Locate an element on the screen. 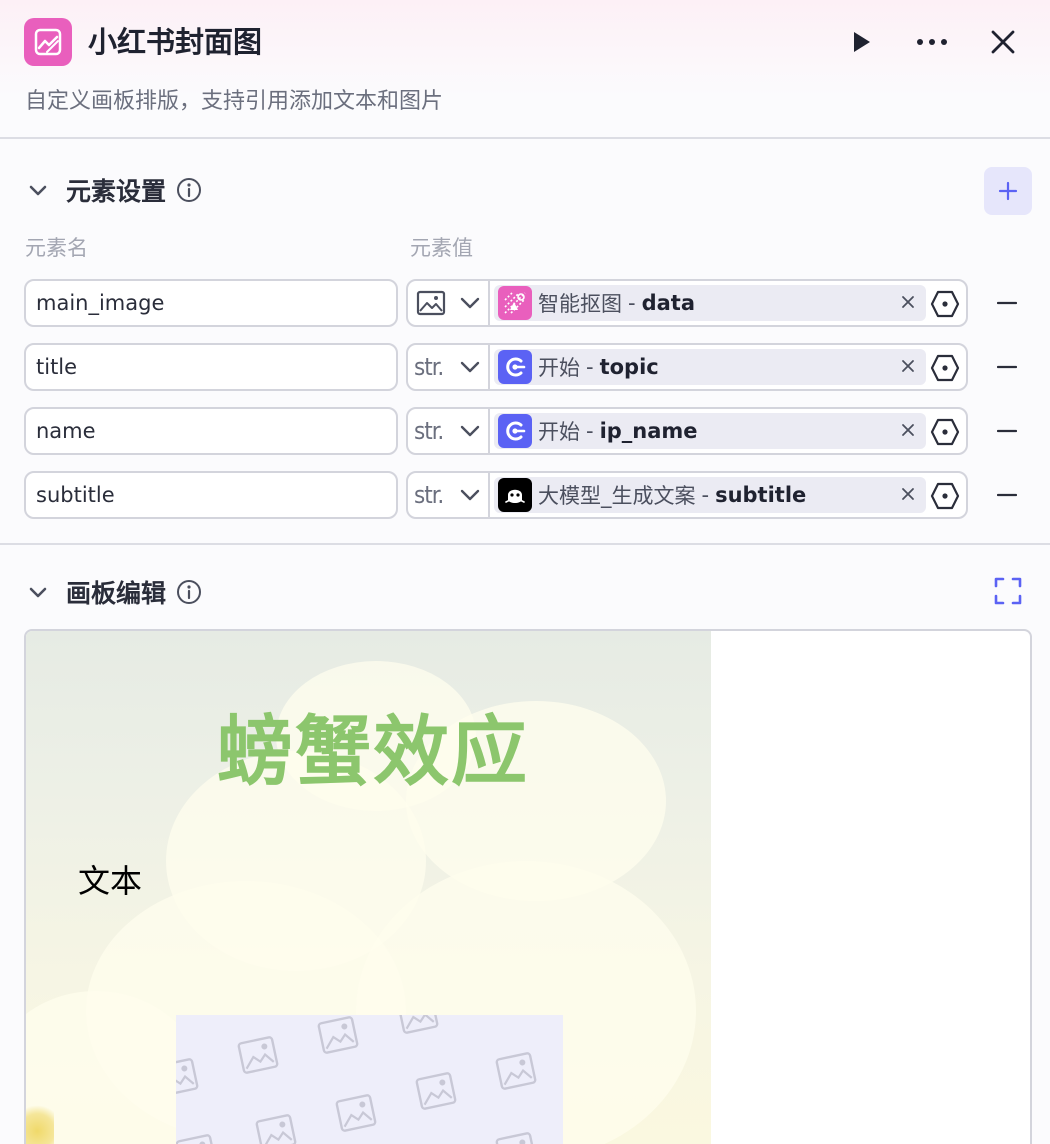 The width and height of the screenshot is (1050, 1144). column-header-value: 元素值 is located at coordinates (441, 248).